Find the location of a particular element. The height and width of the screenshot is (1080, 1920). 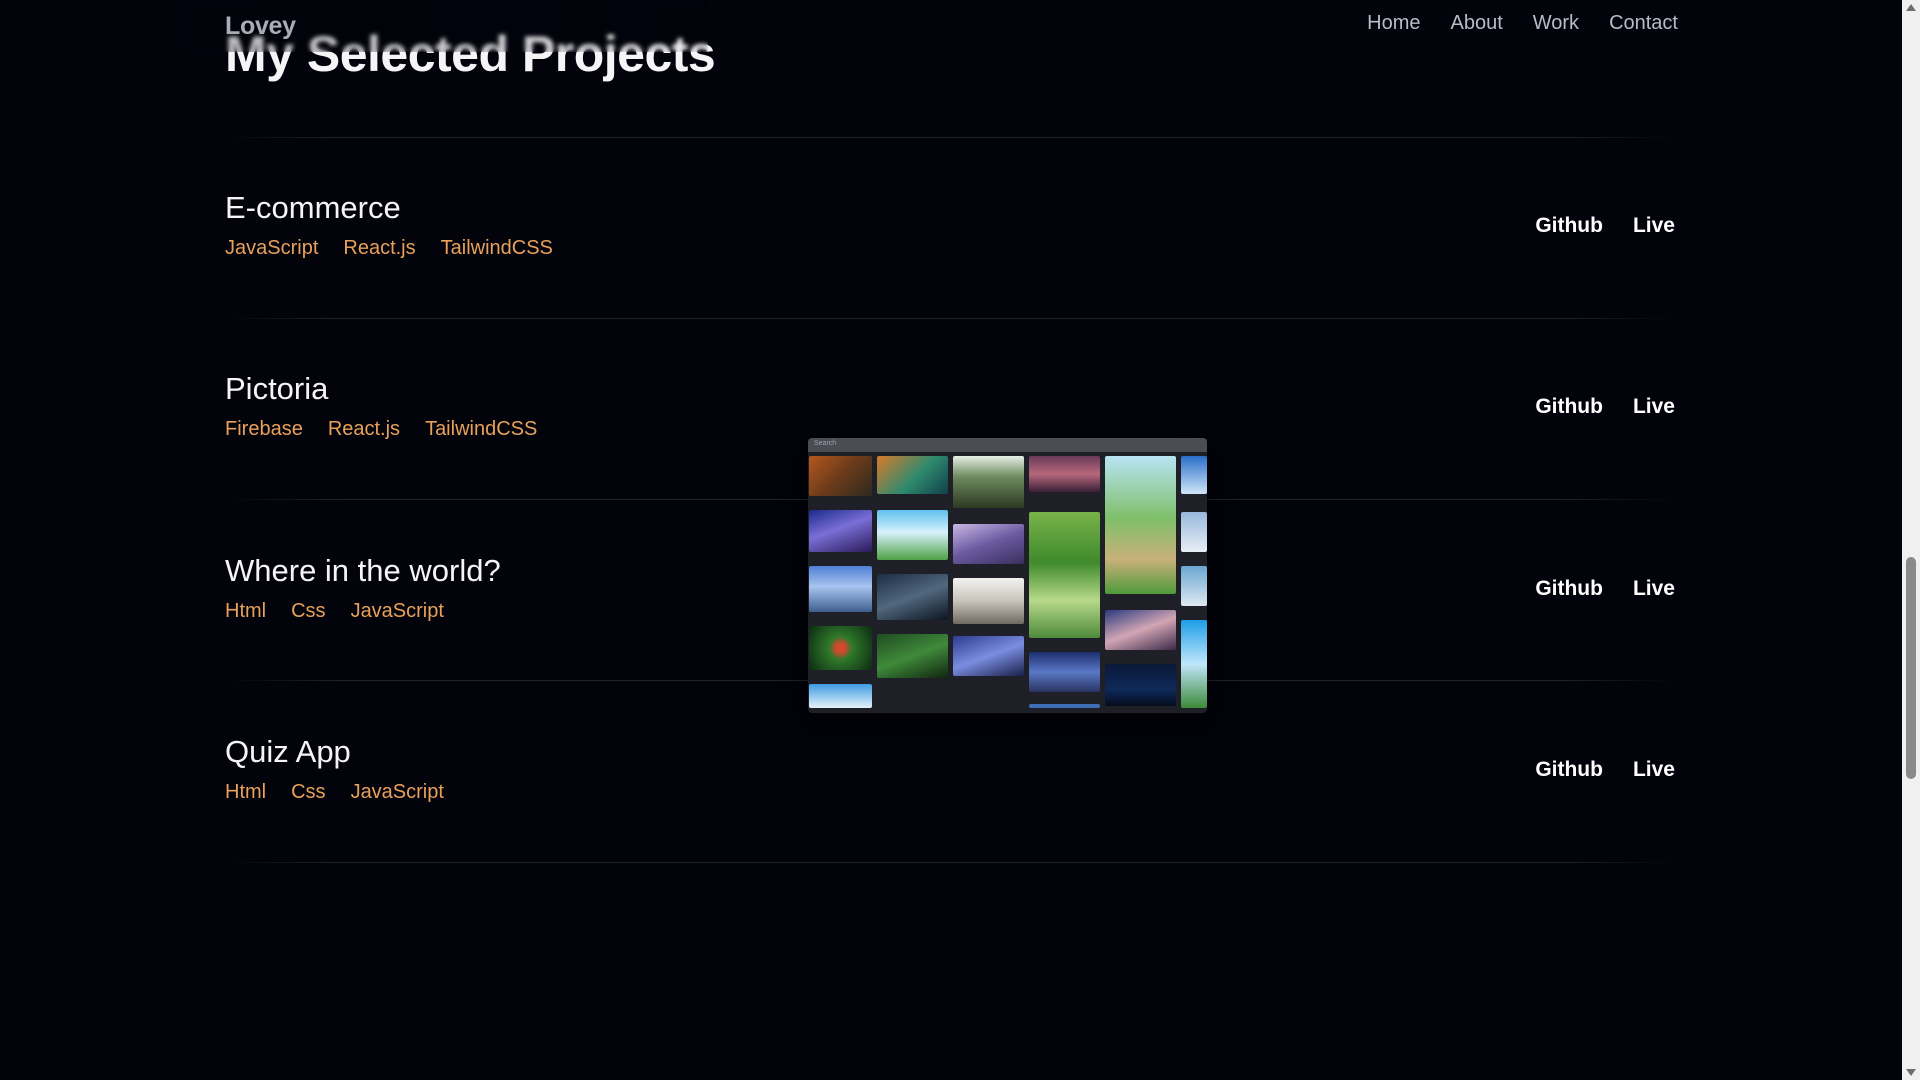

scroll-thumb is located at coordinates (1911, 668).